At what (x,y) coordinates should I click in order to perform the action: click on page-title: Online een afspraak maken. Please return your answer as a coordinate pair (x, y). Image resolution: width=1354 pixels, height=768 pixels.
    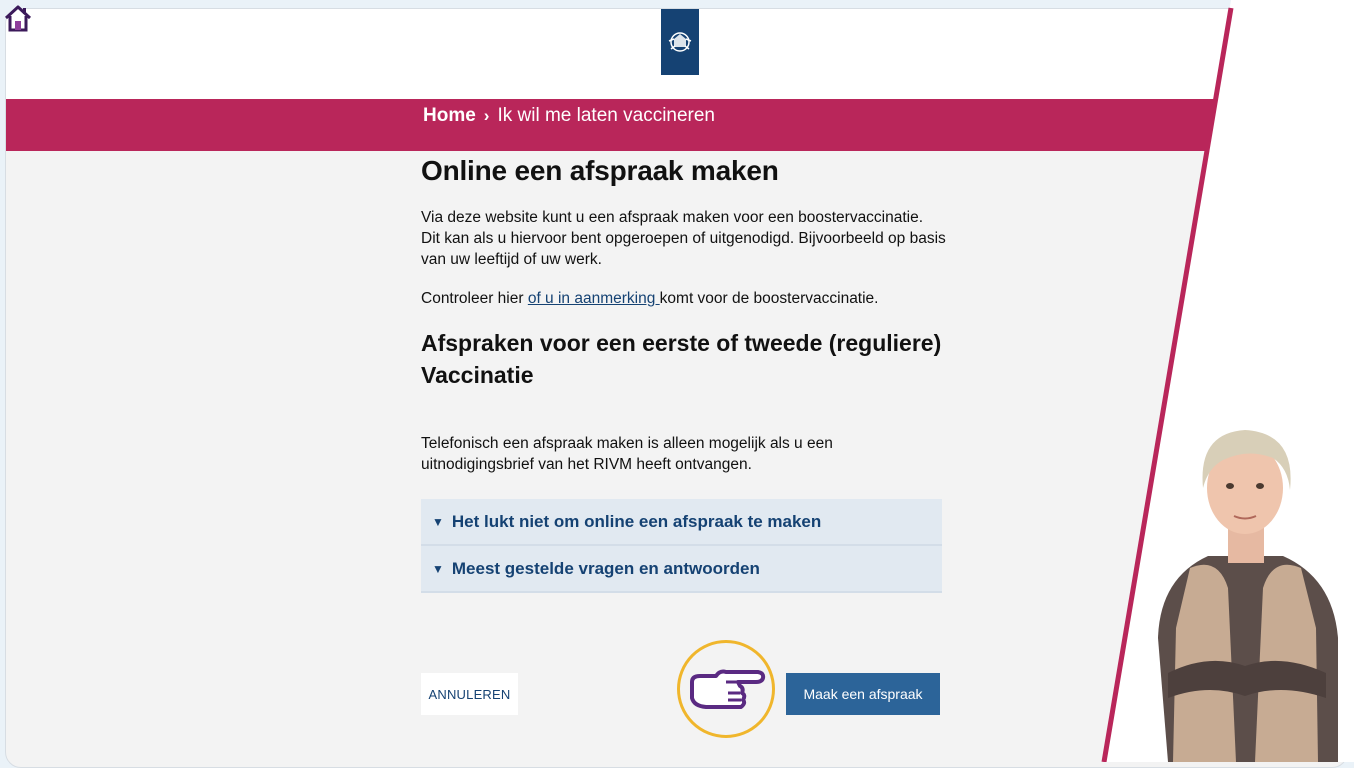
    Looking at the image, I should click on (600, 170).